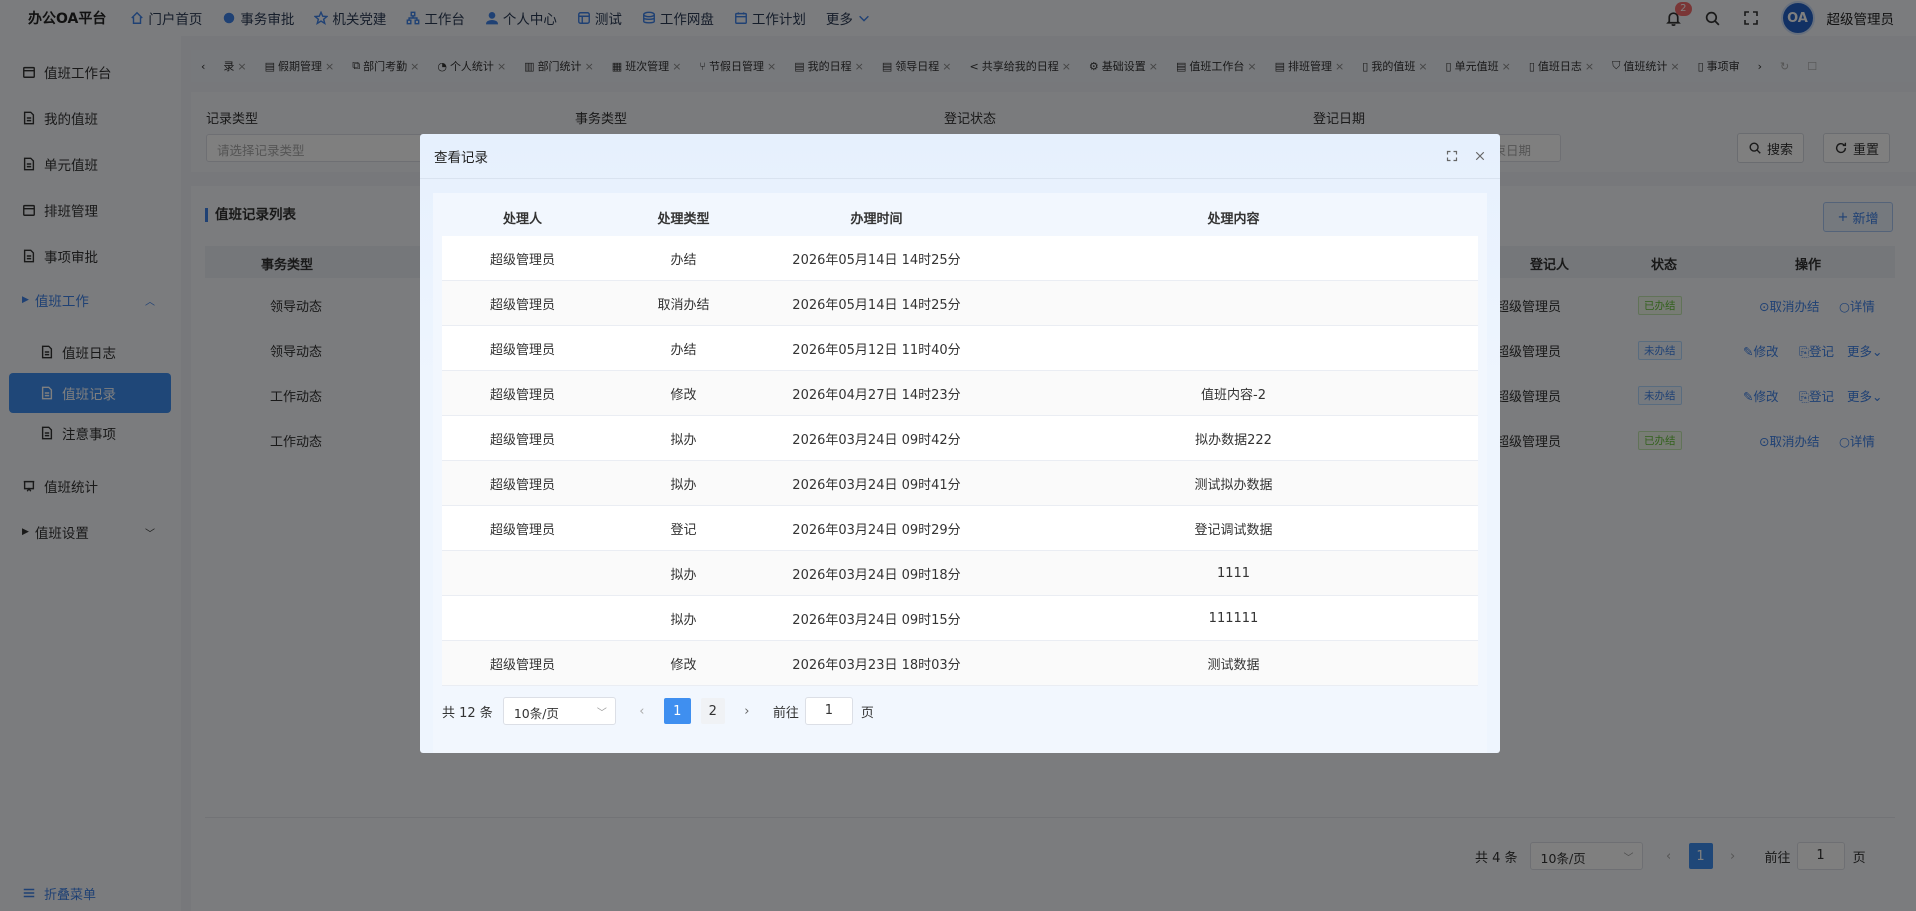 The image size is (1916, 911). Describe the element at coordinates (677, 711) in the screenshot. I see `page-number: 1` at that location.